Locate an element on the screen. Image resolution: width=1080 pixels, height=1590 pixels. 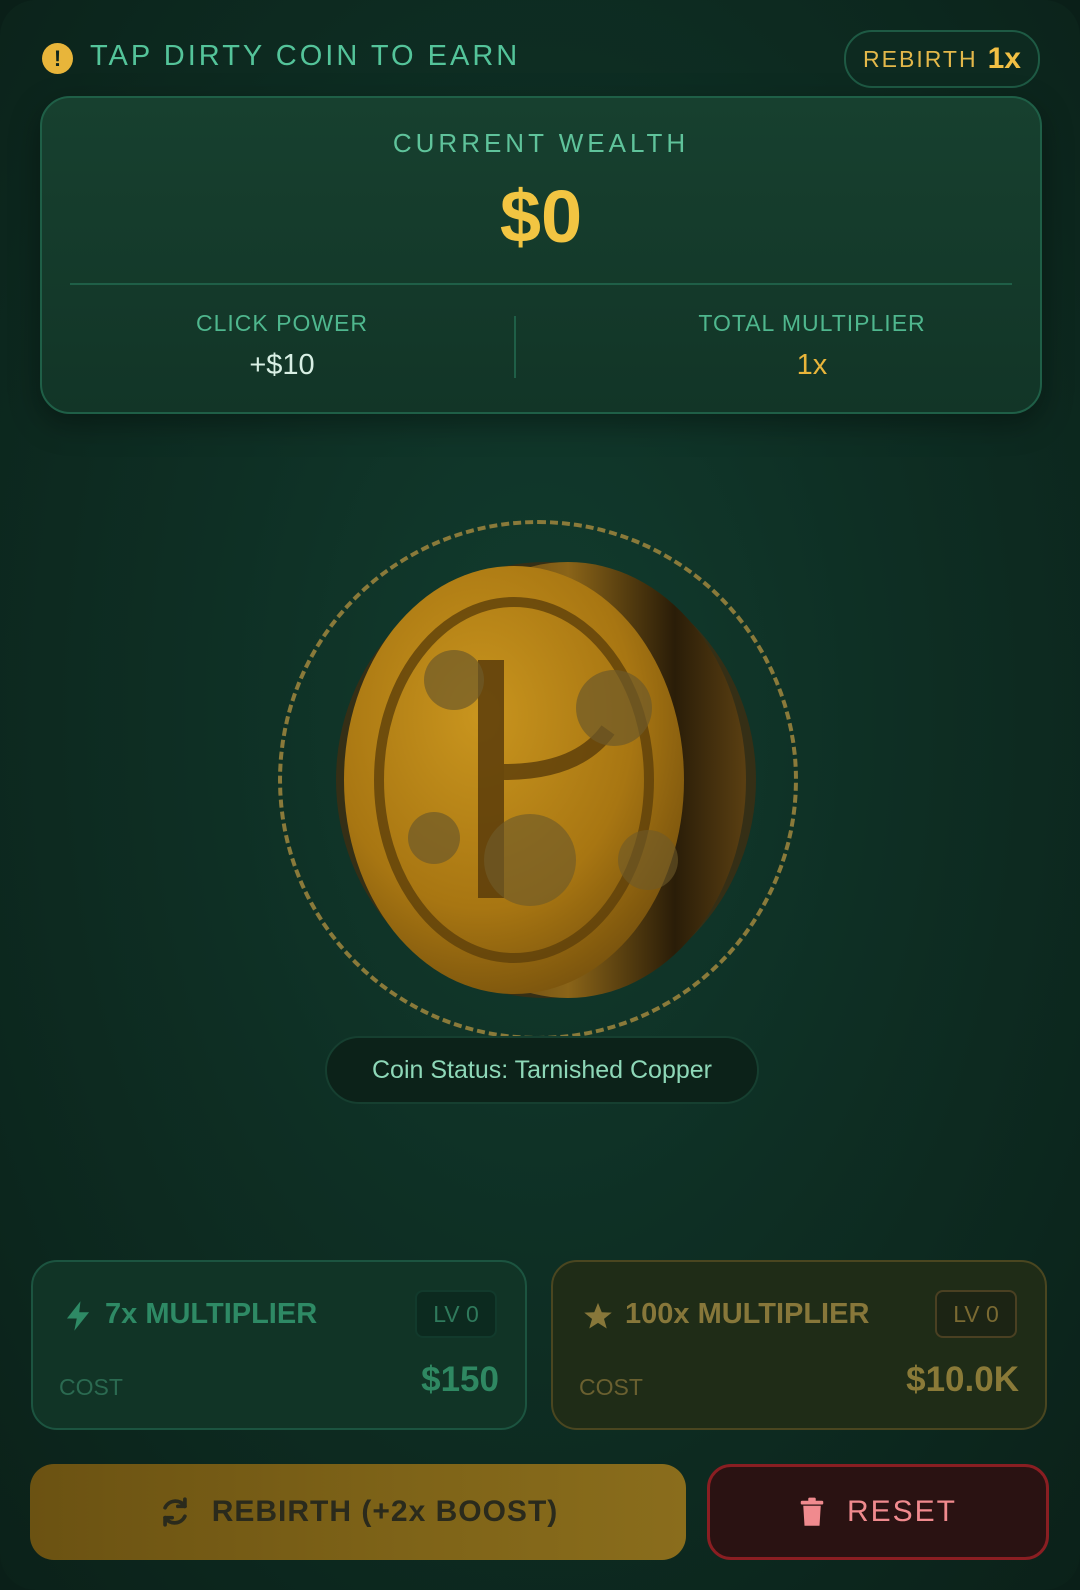
total-multiplier-stat: TOTAL MULTIPLIER 1x is located at coordinates (812, 346).